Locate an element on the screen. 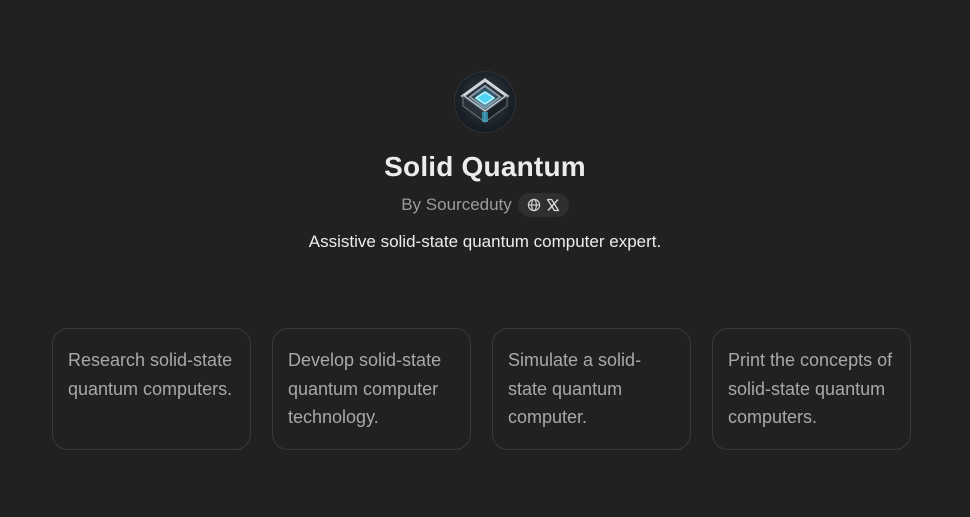 The height and width of the screenshot is (517, 970). starter-text: Simulate a solid-state quantum computer. is located at coordinates (575, 388).